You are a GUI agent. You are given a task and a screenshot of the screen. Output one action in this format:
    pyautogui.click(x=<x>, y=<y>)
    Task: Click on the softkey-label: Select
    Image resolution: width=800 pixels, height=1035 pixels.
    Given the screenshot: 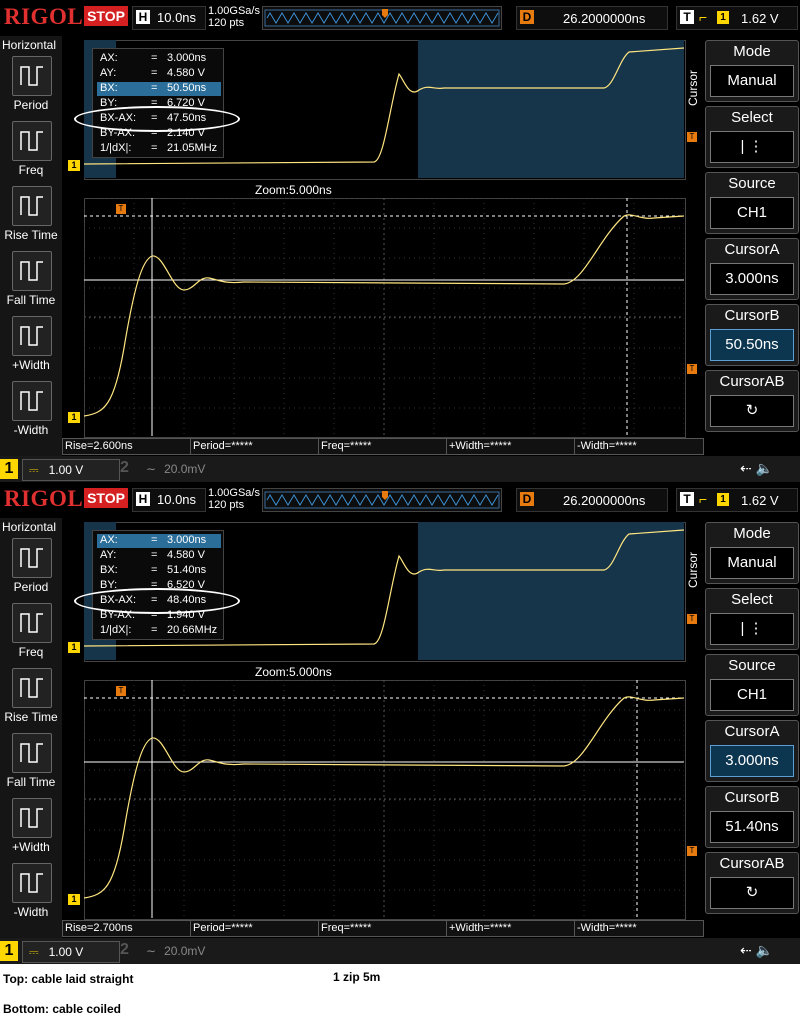 What is the action you would take?
    pyautogui.click(x=752, y=117)
    